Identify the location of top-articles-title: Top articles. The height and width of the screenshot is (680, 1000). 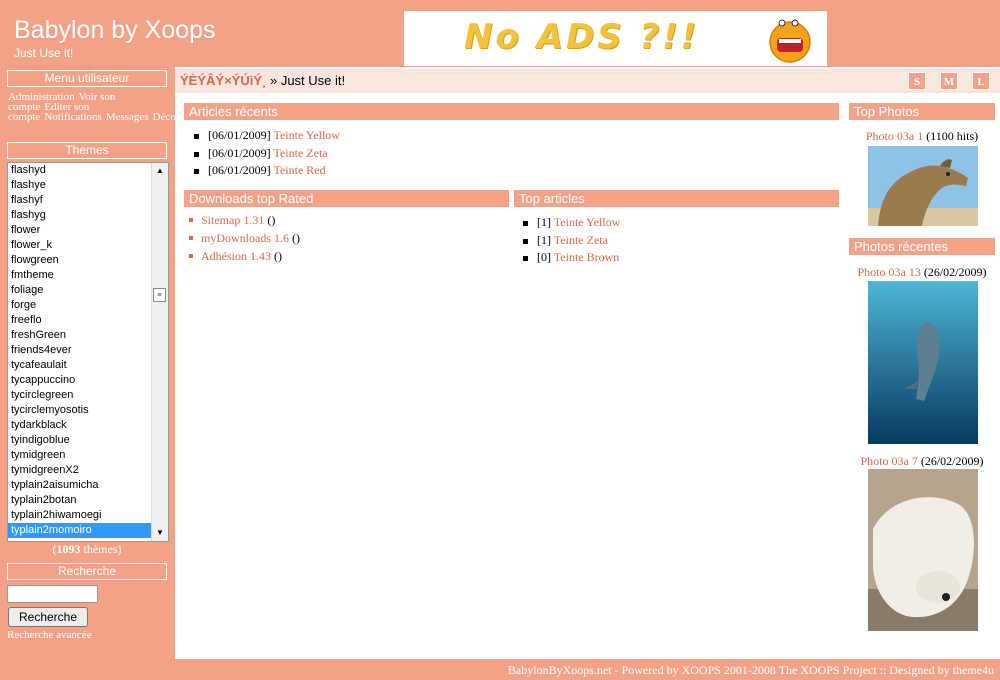
(676, 198).